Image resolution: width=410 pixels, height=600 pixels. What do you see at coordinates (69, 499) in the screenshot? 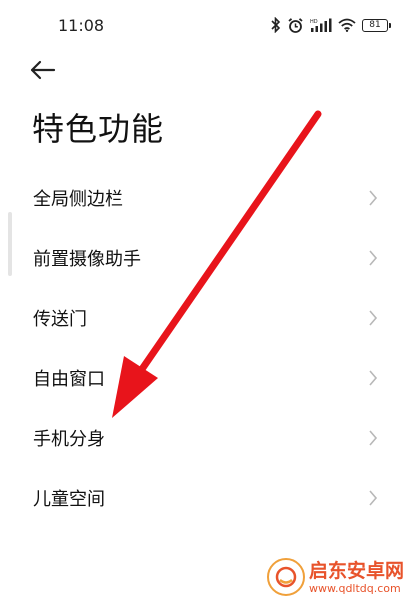
I see `menu-item-label: 儿童空间` at bounding box center [69, 499].